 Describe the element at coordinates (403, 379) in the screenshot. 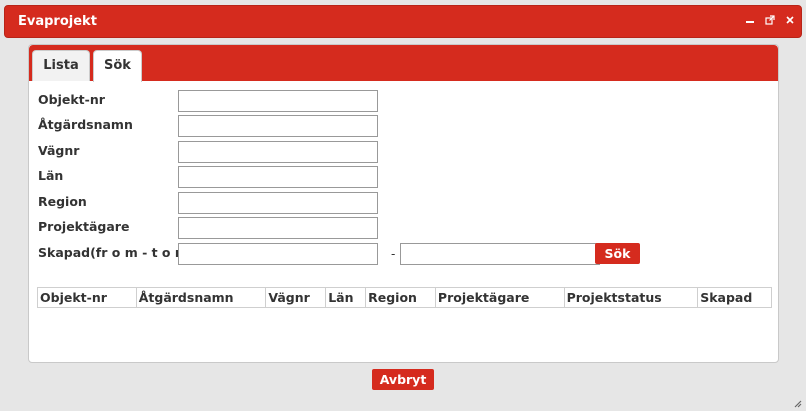

I see `cancel-button: Avbryt` at that location.